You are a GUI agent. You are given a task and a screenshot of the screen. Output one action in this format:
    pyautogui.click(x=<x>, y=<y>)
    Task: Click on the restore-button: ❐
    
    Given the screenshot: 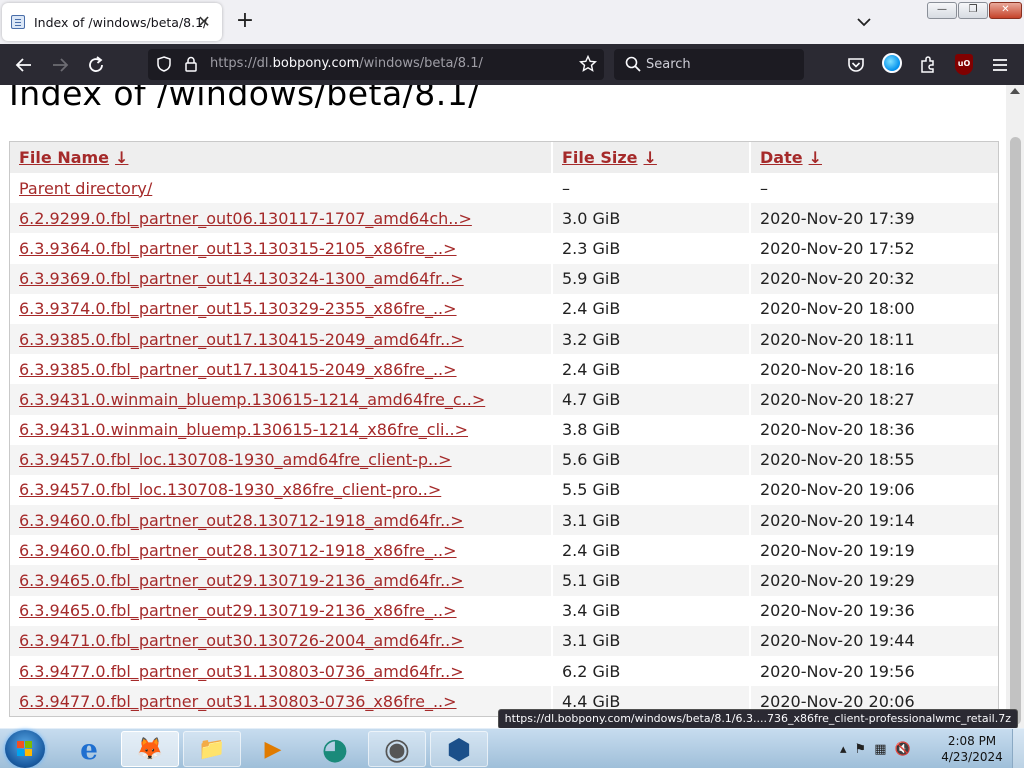 What is the action you would take?
    pyautogui.click(x=973, y=10)
    